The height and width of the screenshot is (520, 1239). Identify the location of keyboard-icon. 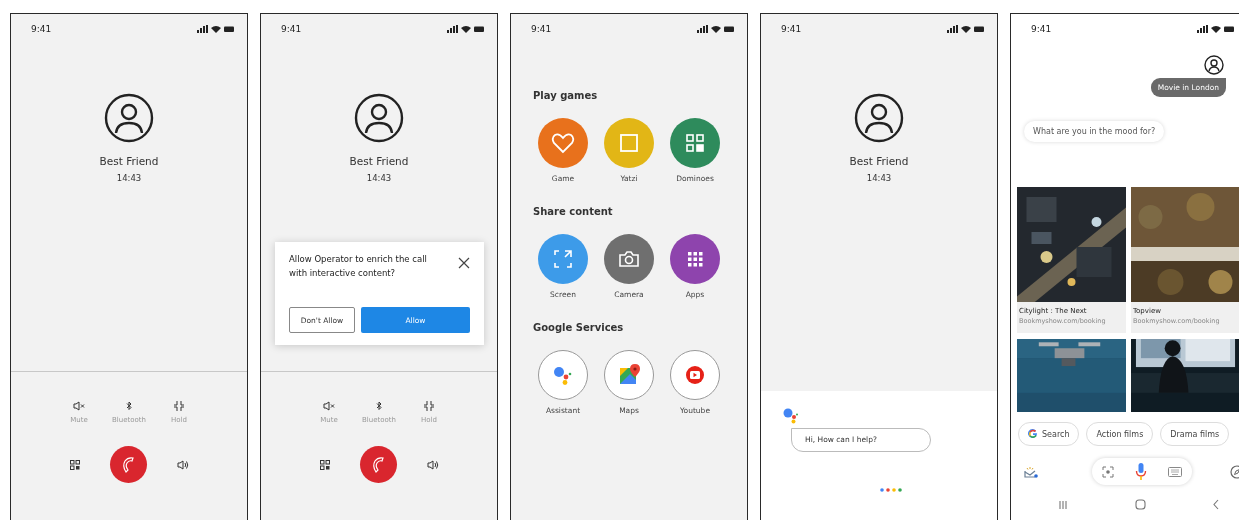
(1174, 471).